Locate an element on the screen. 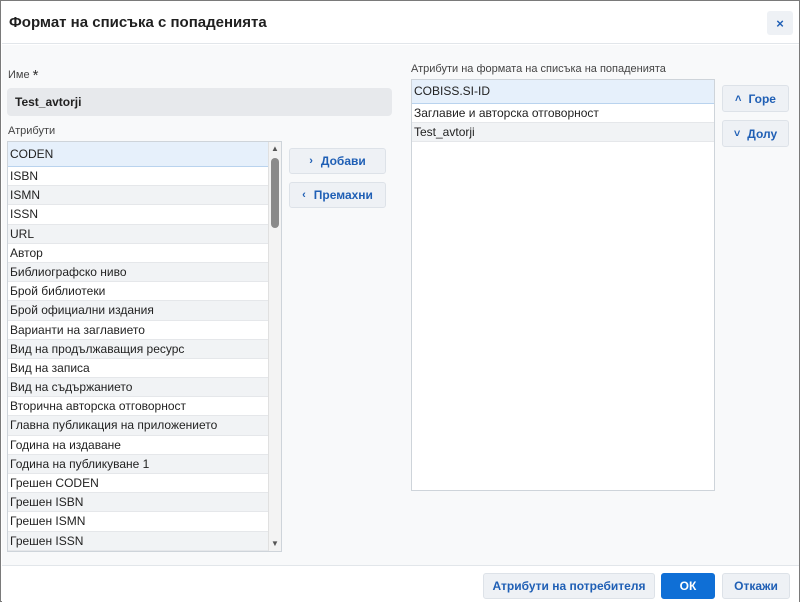 The height and width of the screenshot is (602, 800). move-down-label: Долу is located at coordinates (762, 133).